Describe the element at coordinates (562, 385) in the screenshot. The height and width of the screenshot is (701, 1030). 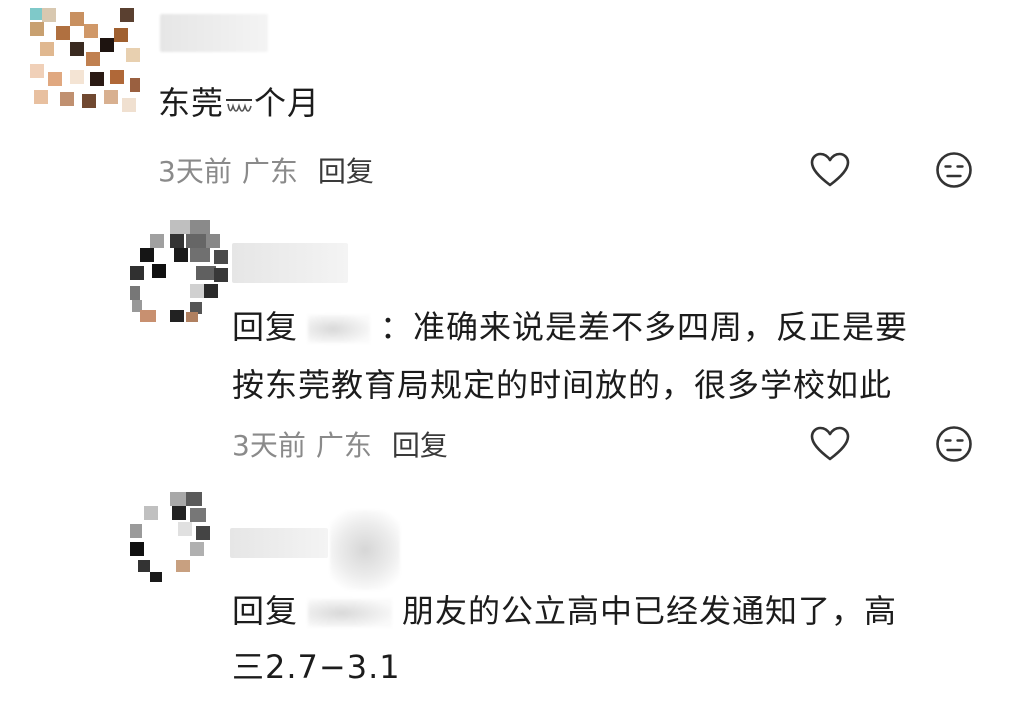
I see `comment-text-line2: 按东莞教育局规定的时间放的，很多学校如此` at that location.